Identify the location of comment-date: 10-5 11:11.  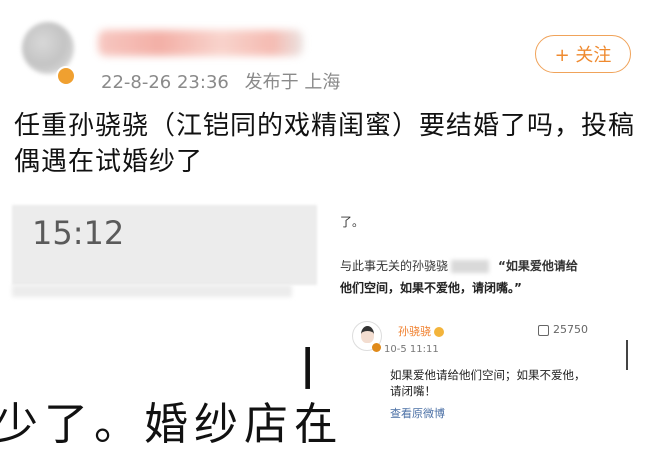
(411, 349).